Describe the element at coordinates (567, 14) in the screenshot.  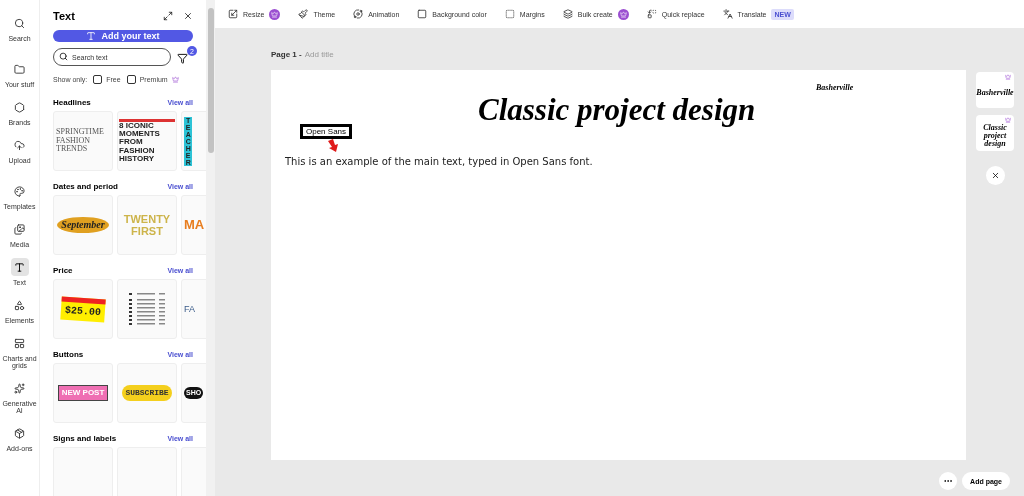
I see `layers-icon` at that location.